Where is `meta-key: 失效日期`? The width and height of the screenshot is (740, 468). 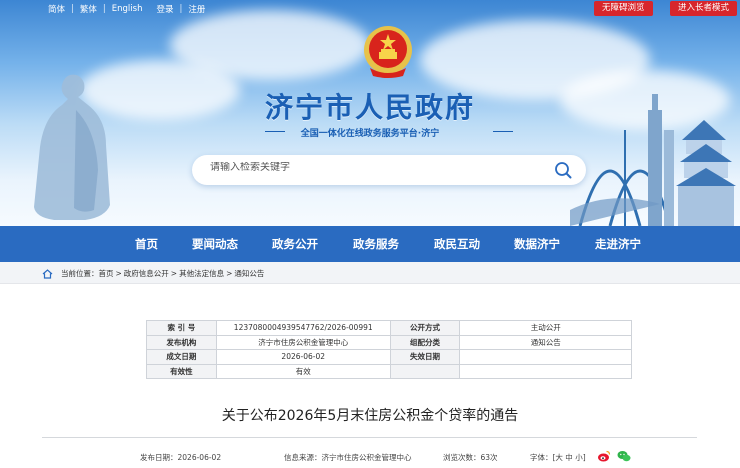 meta-key: 失效日期 is located at coordinates (425, 357).